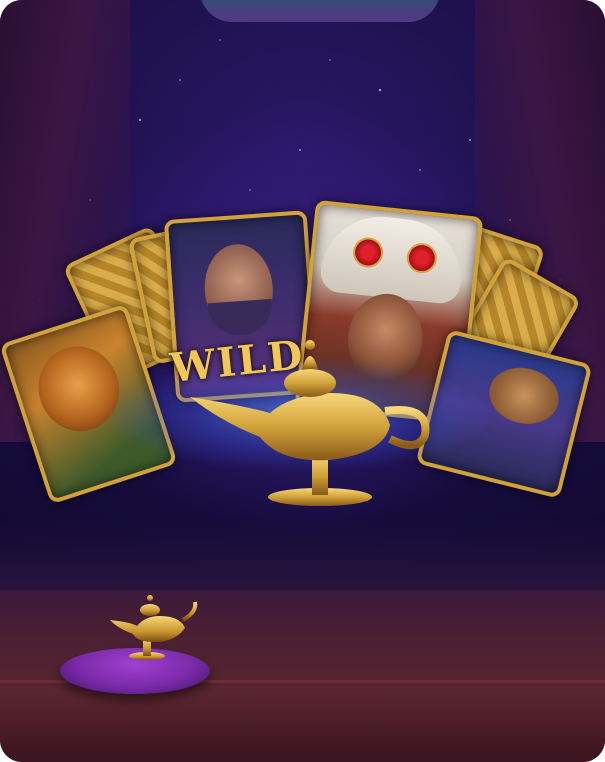 The image size is (605, 762). Describe the element at coordinates (524, 395) in the screenshot. I see `camel-icon` at that location.